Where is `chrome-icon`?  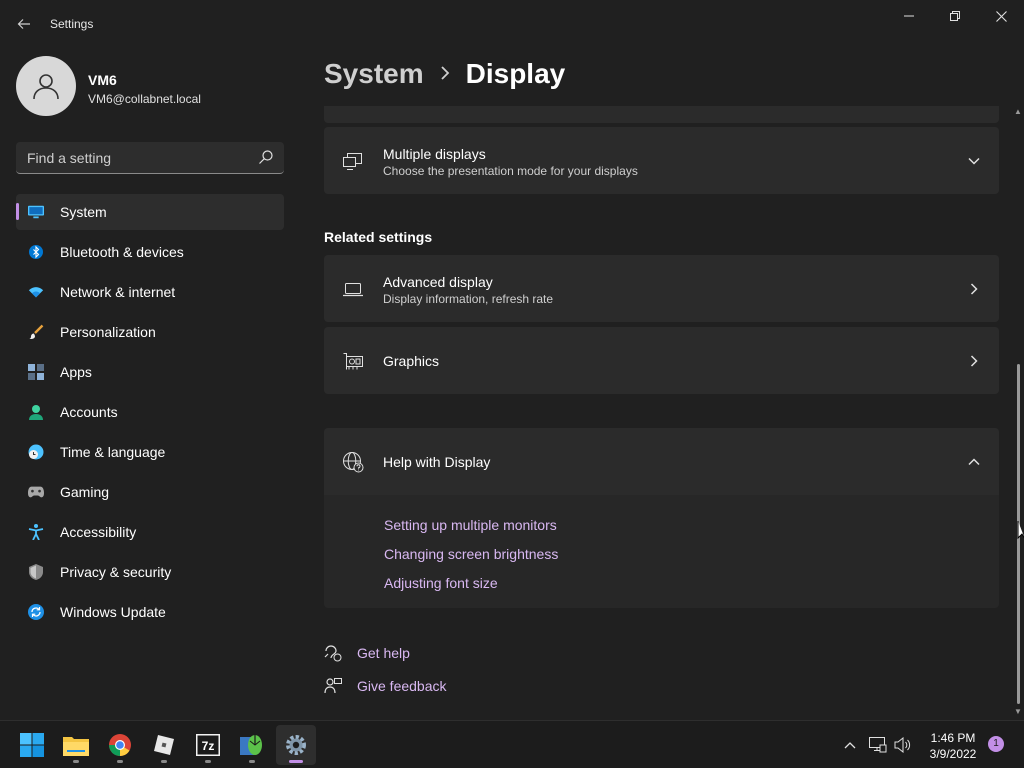 chrome-icon is located at coordinates (120, 745).